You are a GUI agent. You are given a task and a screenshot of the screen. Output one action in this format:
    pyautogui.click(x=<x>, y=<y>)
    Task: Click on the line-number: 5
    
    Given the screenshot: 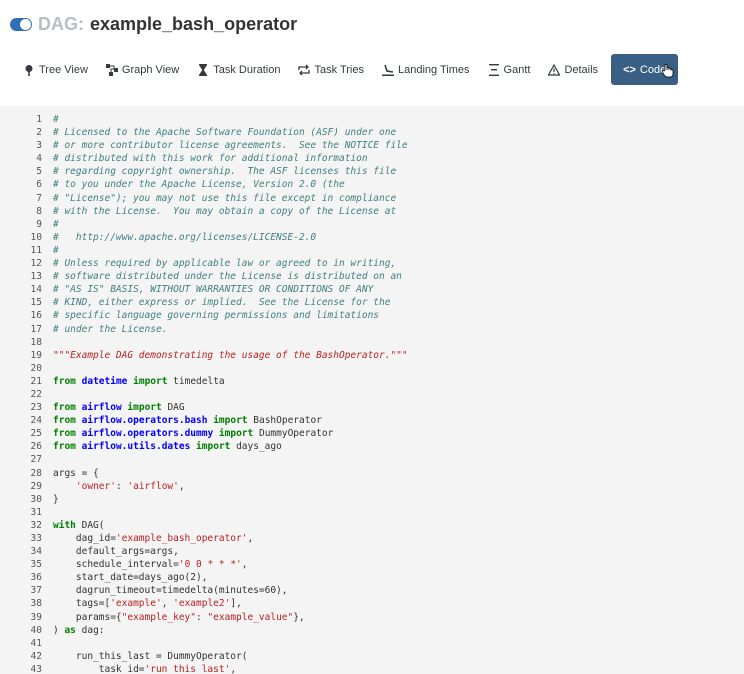 What is the action you would take?
    pyautogui.click(x=39, y=172)
    